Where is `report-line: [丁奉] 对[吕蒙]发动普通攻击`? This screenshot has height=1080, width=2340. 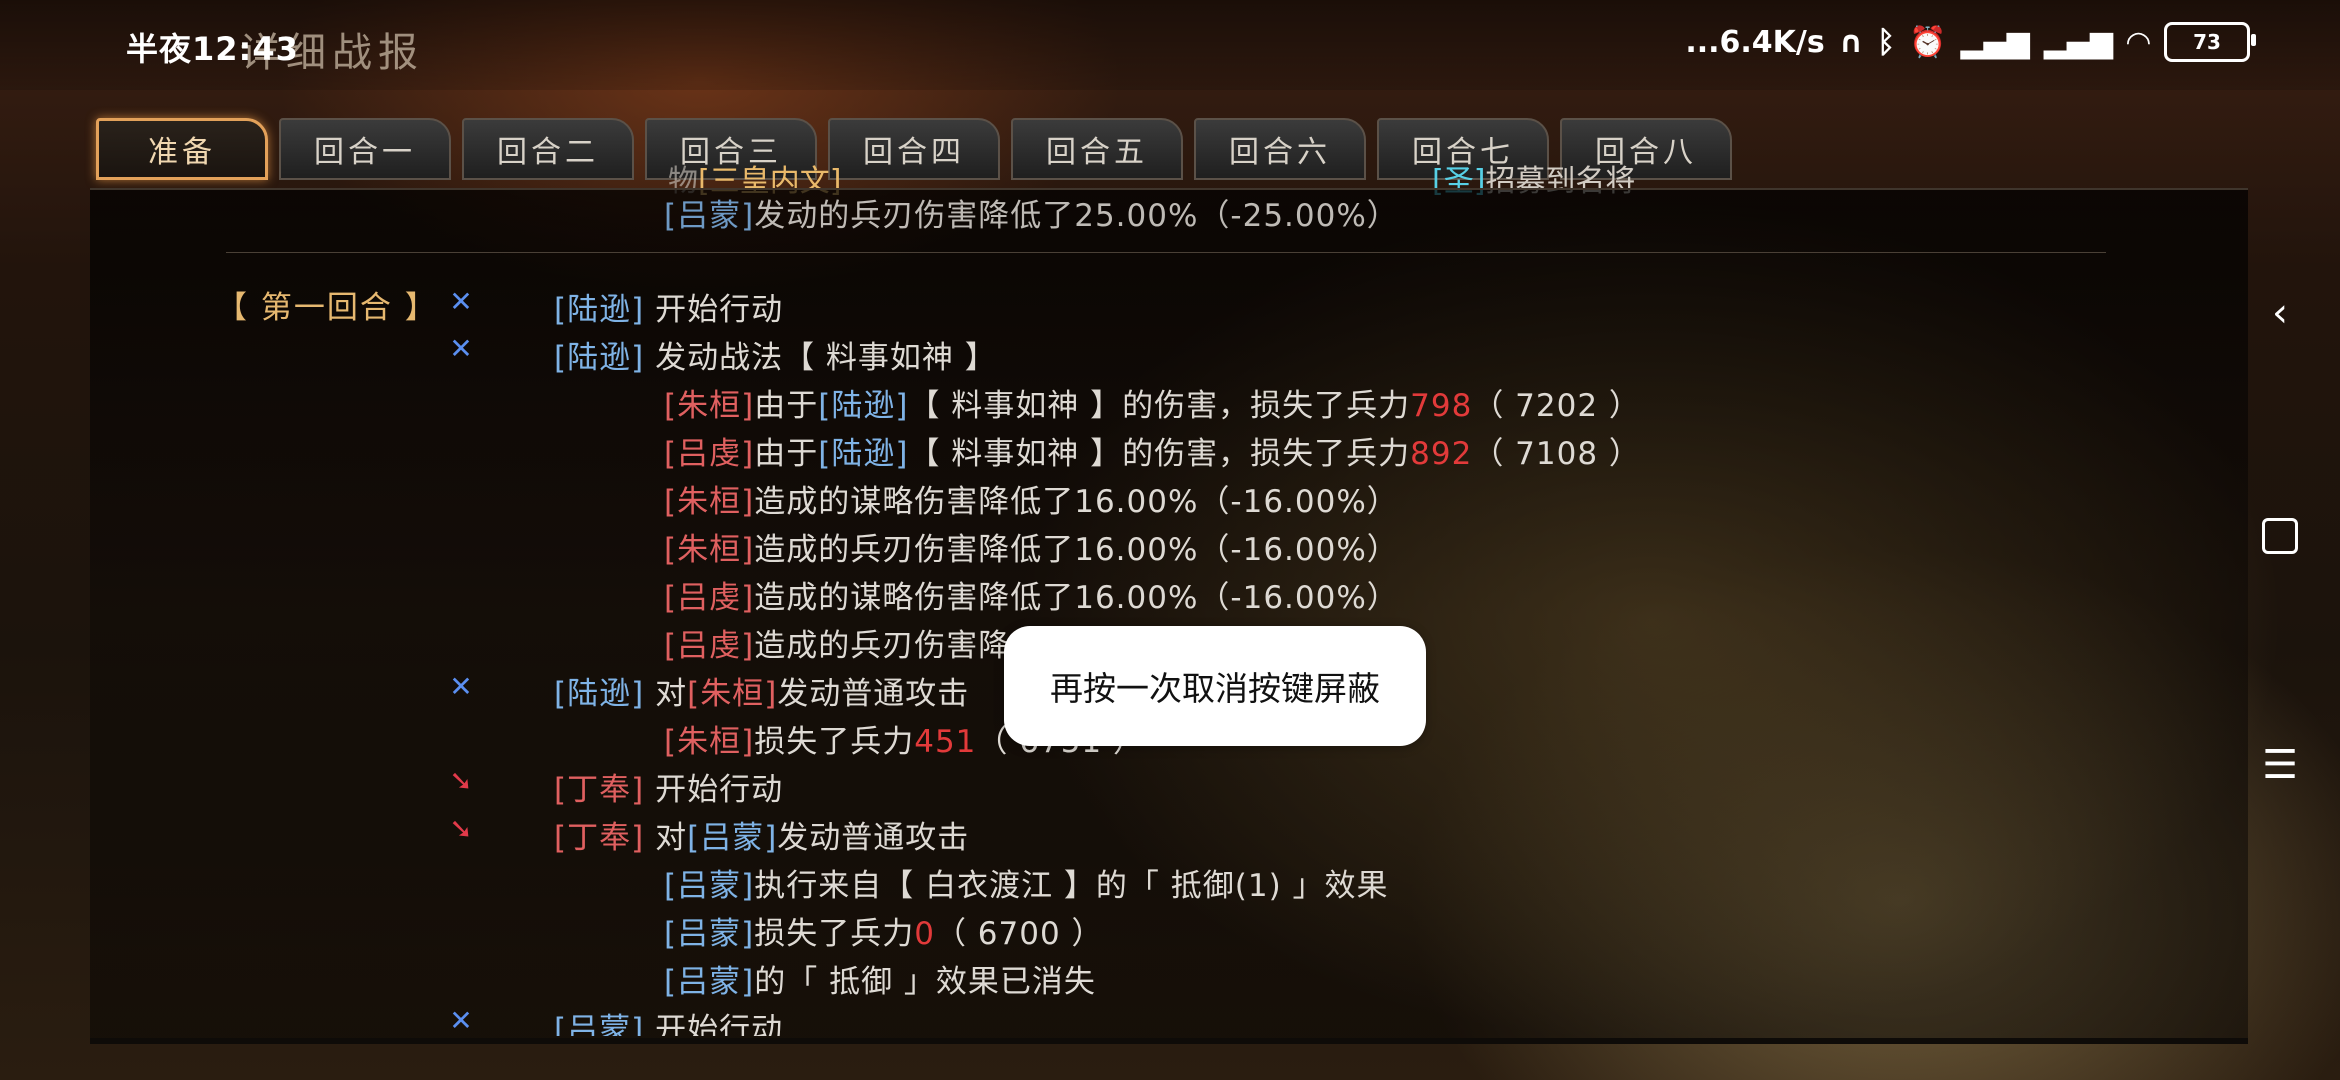 report-line: [丁奉] 对[吕蒙]发动普通攻击 is located at coordinates (762, 838).